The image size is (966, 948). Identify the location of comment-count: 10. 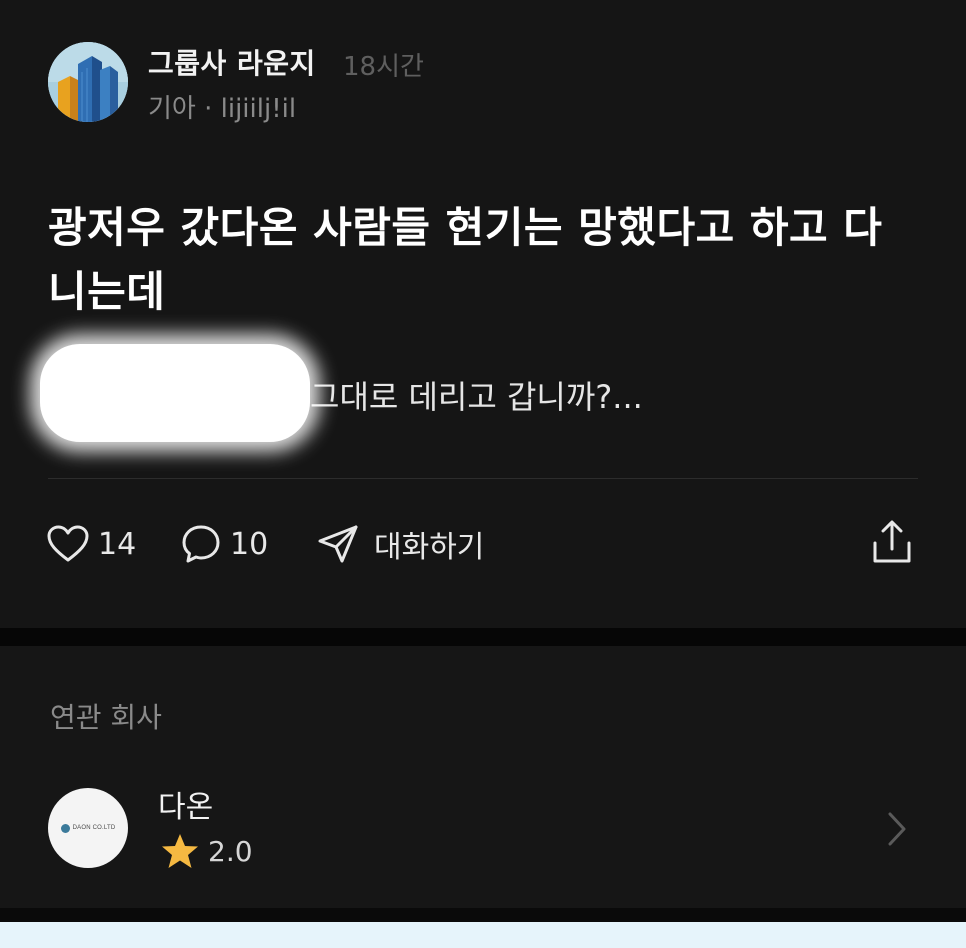
(249, 544).